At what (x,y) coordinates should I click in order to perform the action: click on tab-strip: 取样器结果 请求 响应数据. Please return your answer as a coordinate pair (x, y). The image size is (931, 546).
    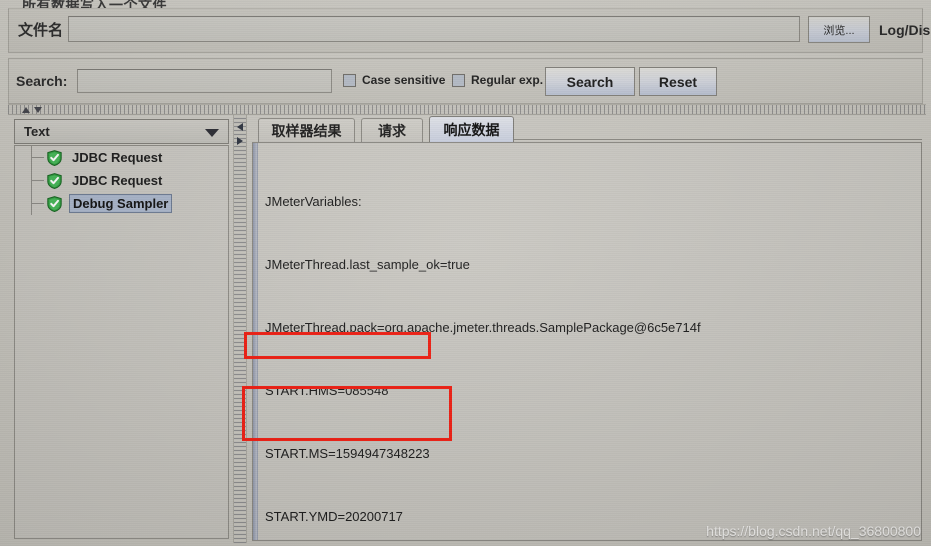
    Looking at the image, I should click on (587, 129).